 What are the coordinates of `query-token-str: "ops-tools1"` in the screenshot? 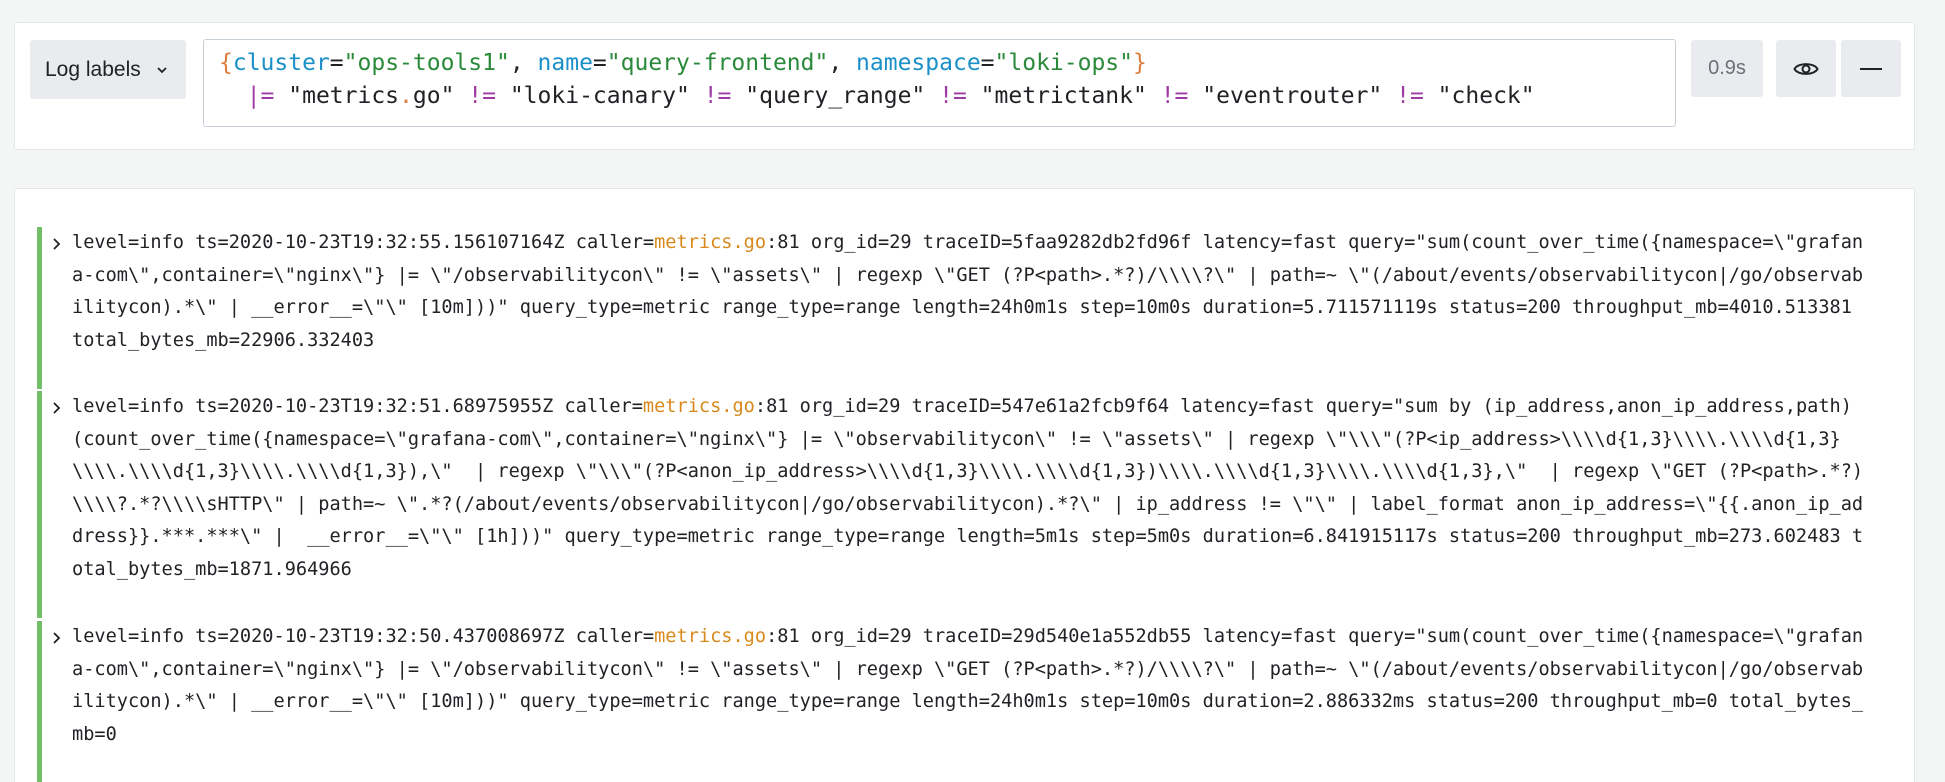 It's located at (426, 63).